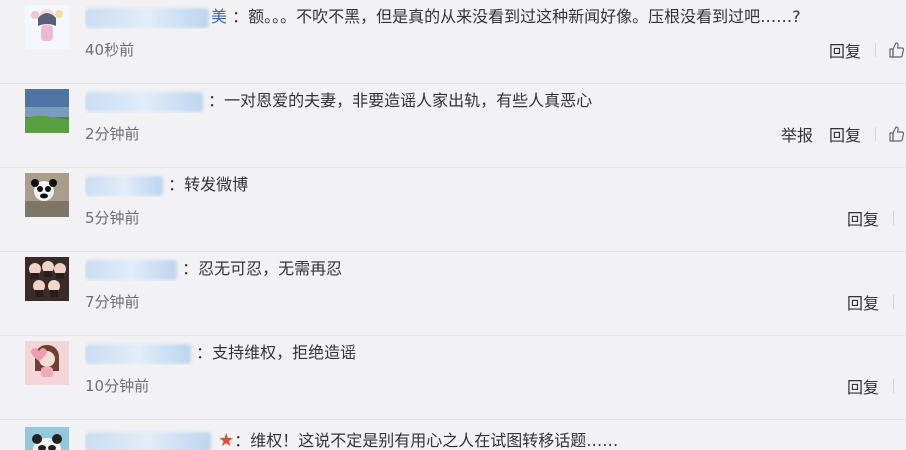 This screenshot has height=450, width=906. What do you see at coordinates (110, 50) in the screenshot?
I see `comment-time: 40秒前` at bounding box center [110, 50].